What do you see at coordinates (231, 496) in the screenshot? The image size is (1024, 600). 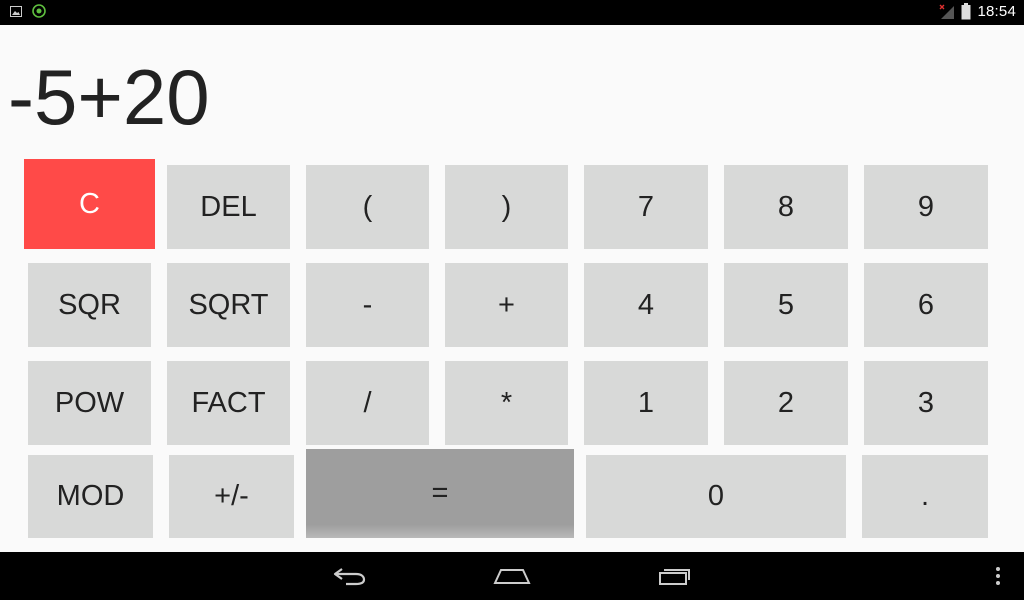 I see `negate-button: +/-` at bounding box center [231, 496].